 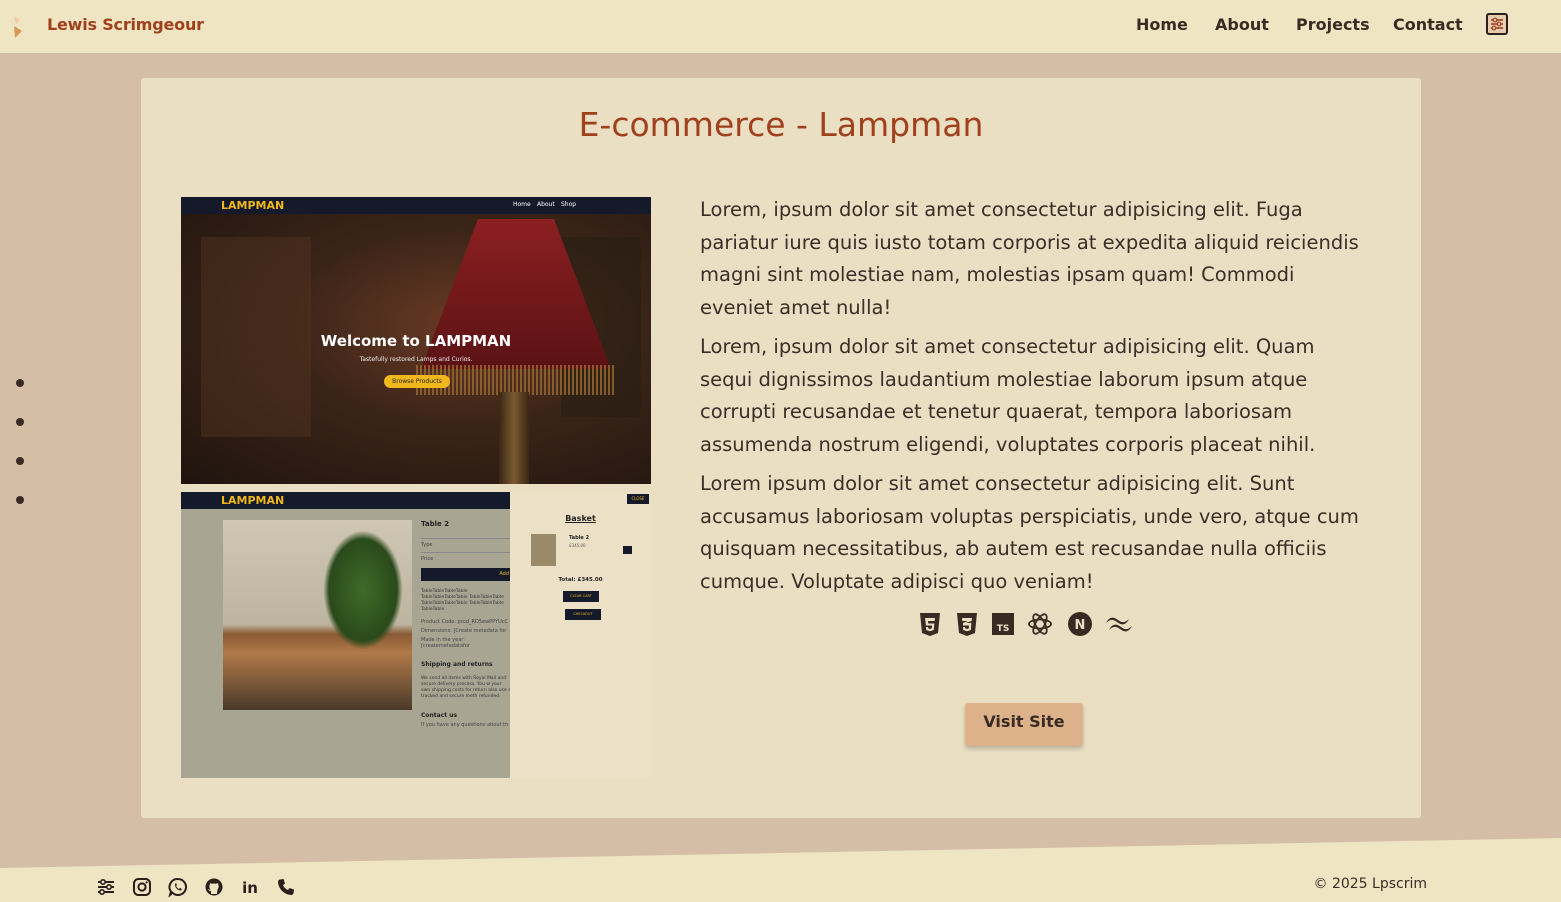 I want to click on mock-made-in: Made in the year: [createmetadatafor, so click(x=445, y=643).